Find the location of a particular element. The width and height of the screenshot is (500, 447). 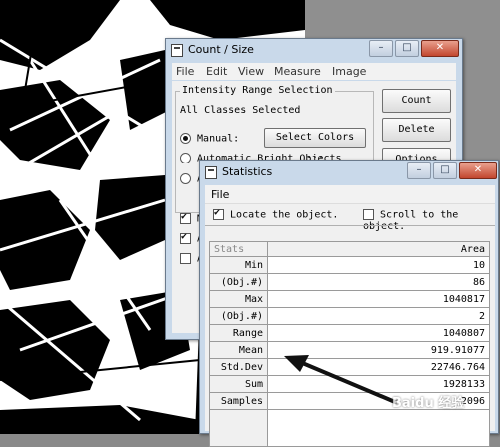

menu-view: View is located at coordinates (251, 71).